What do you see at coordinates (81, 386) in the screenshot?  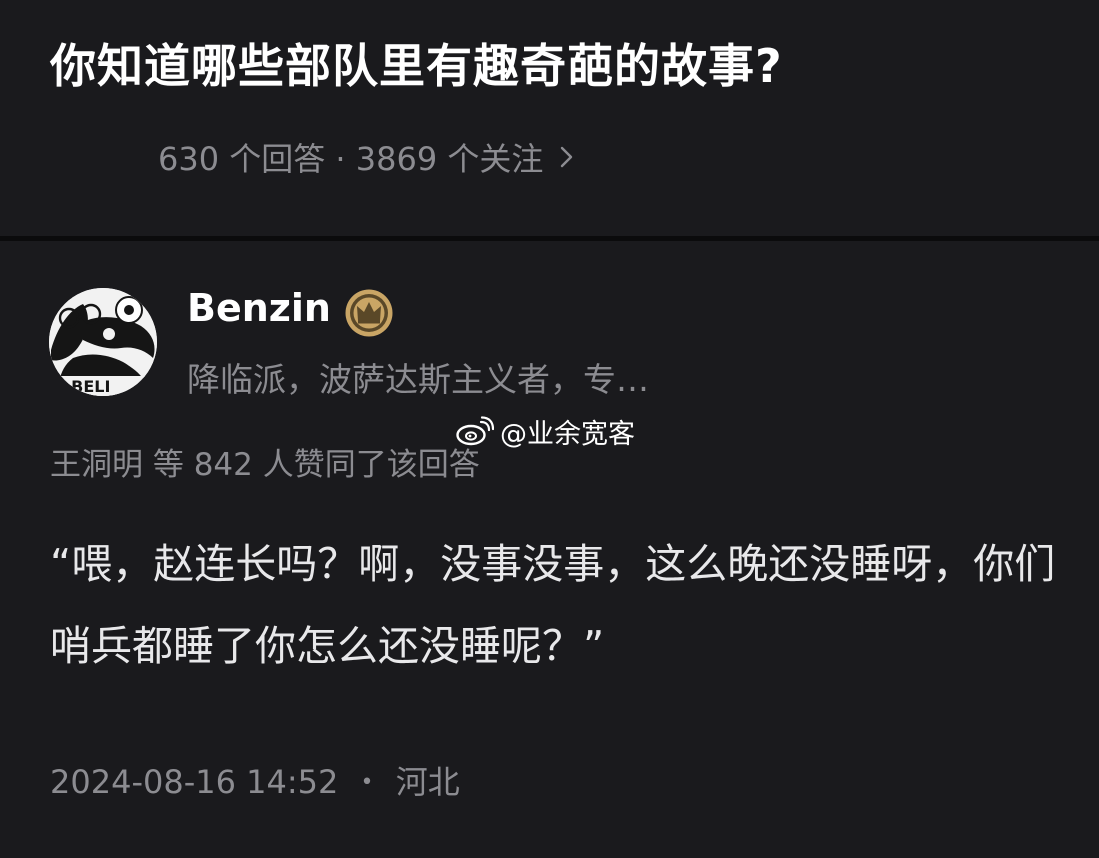 I see `avatar-caption: O BELI` at bounding box center [81, 386].